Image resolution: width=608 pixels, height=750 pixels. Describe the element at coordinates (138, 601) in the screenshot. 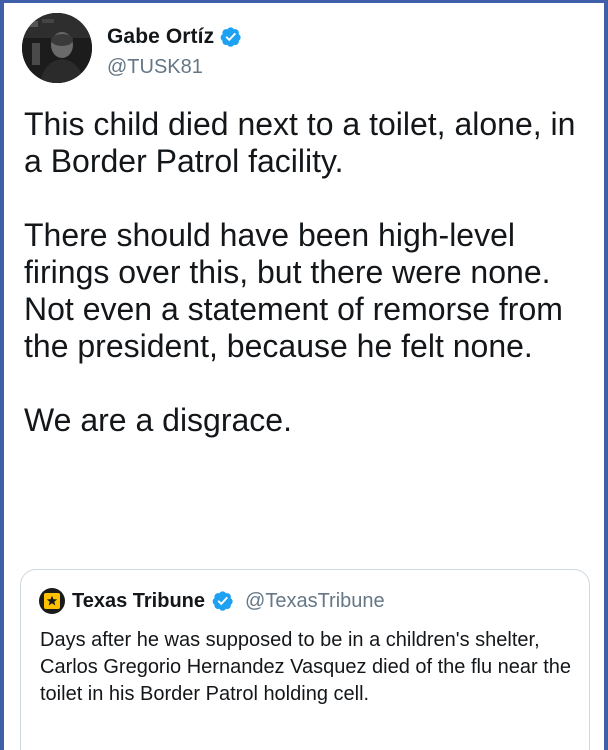

I see `quoted-author-name: Texas Tribune` at that location.